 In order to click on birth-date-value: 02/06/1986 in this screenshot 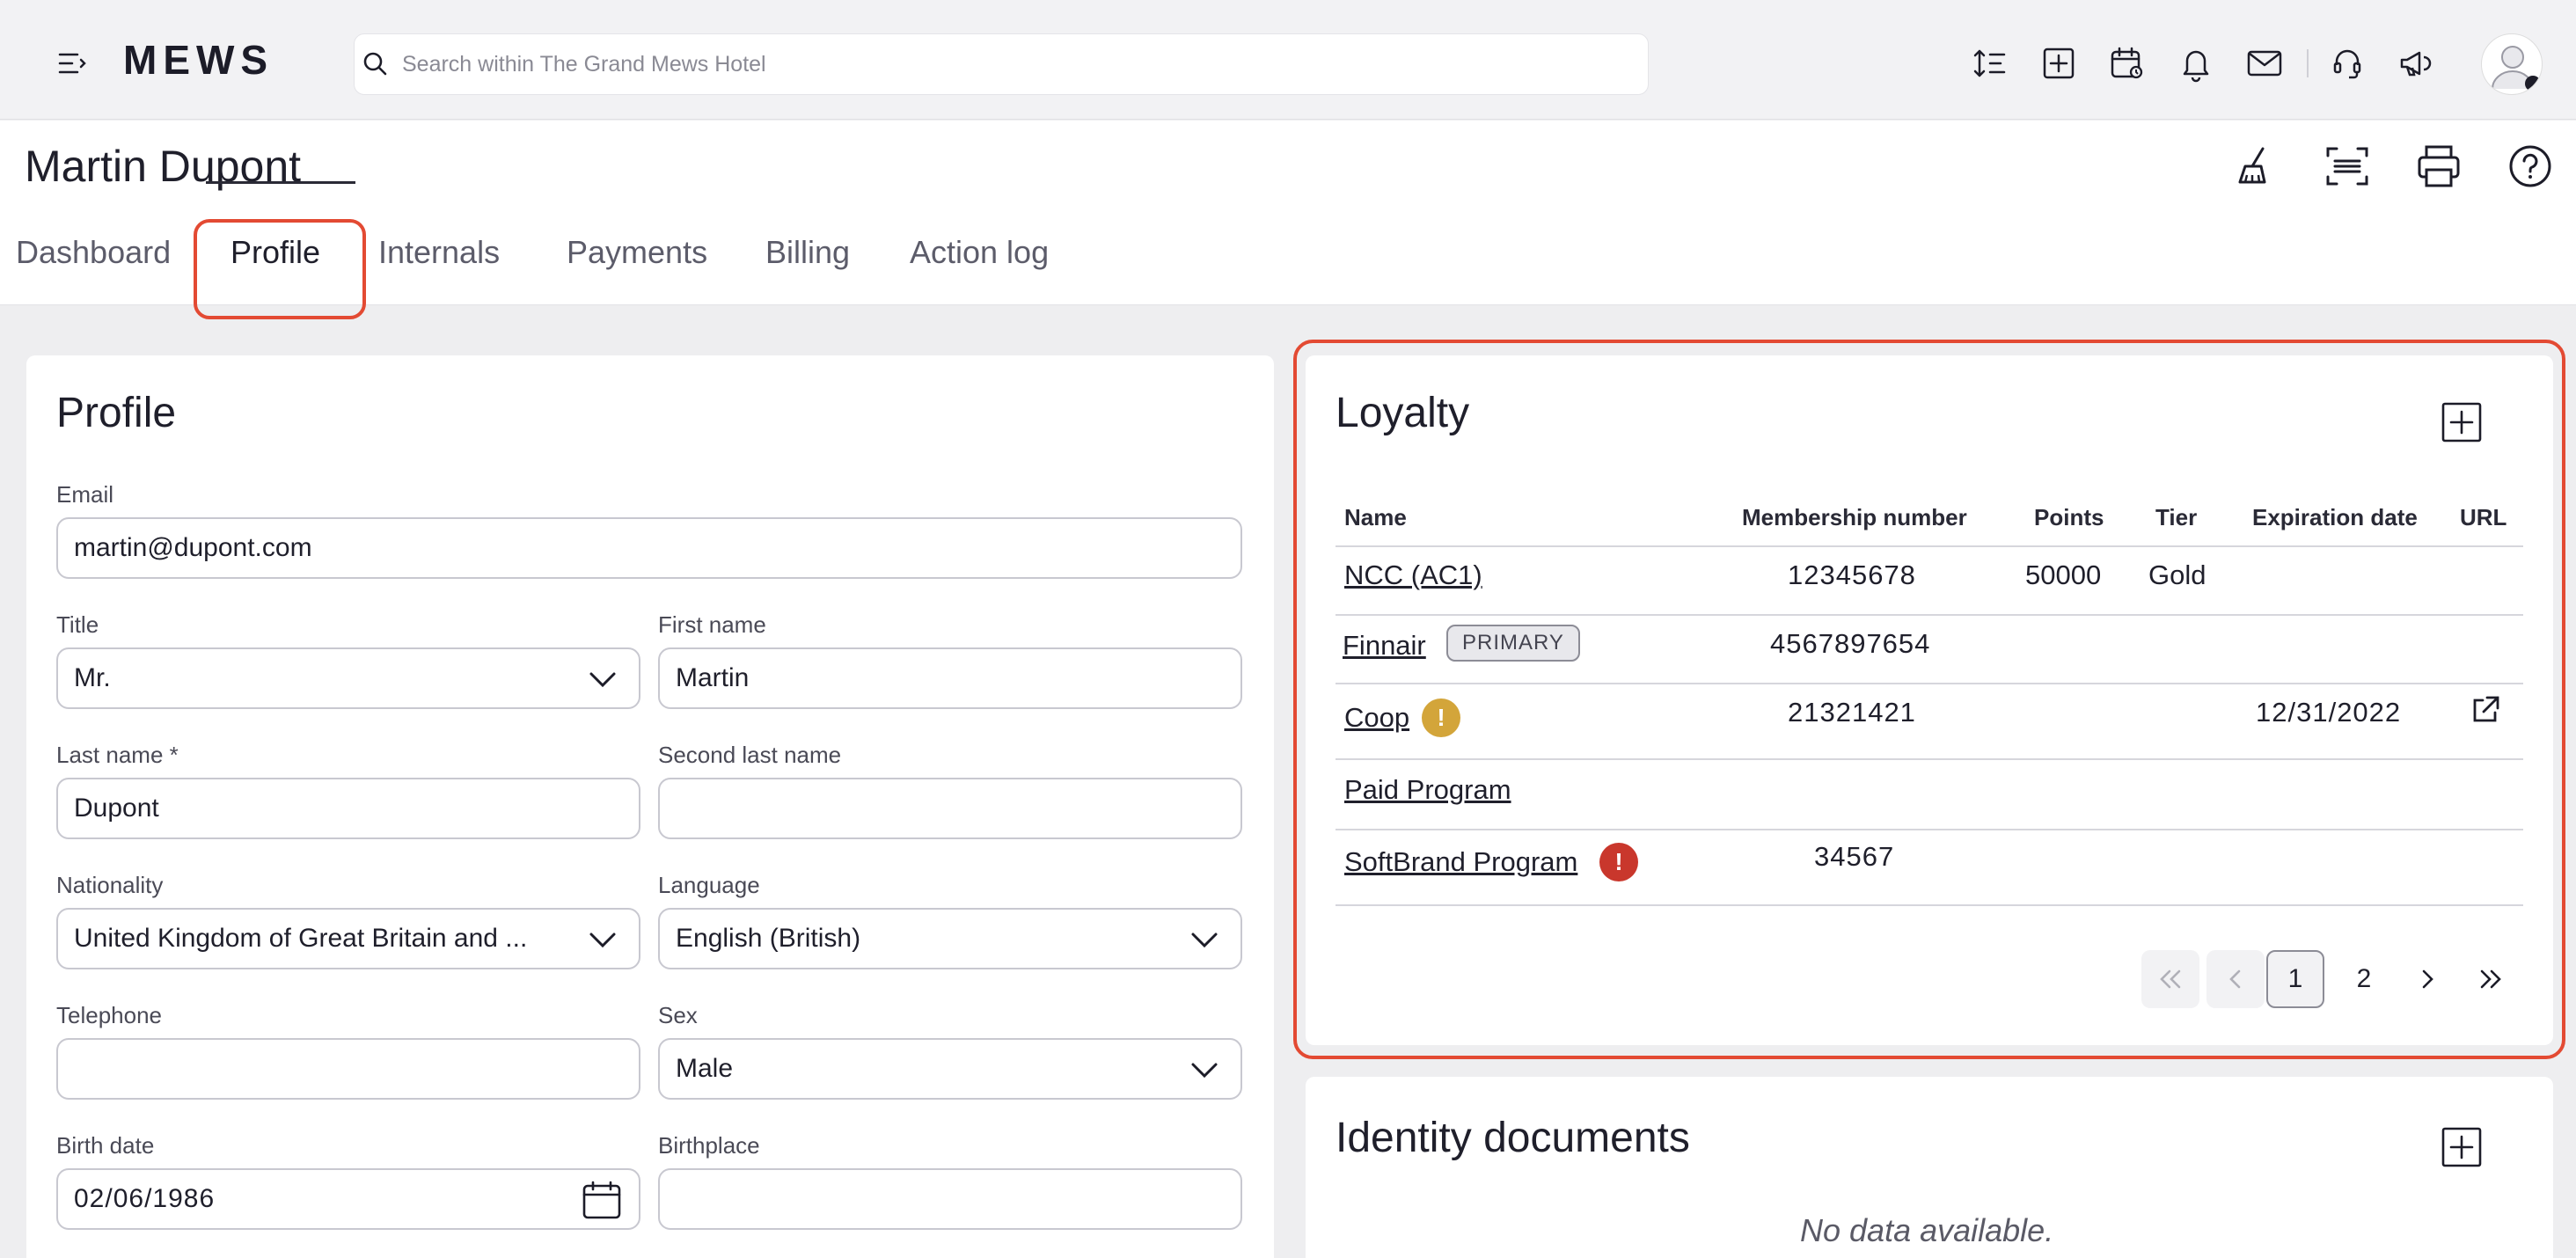, I will do `click(145, 1199)`.